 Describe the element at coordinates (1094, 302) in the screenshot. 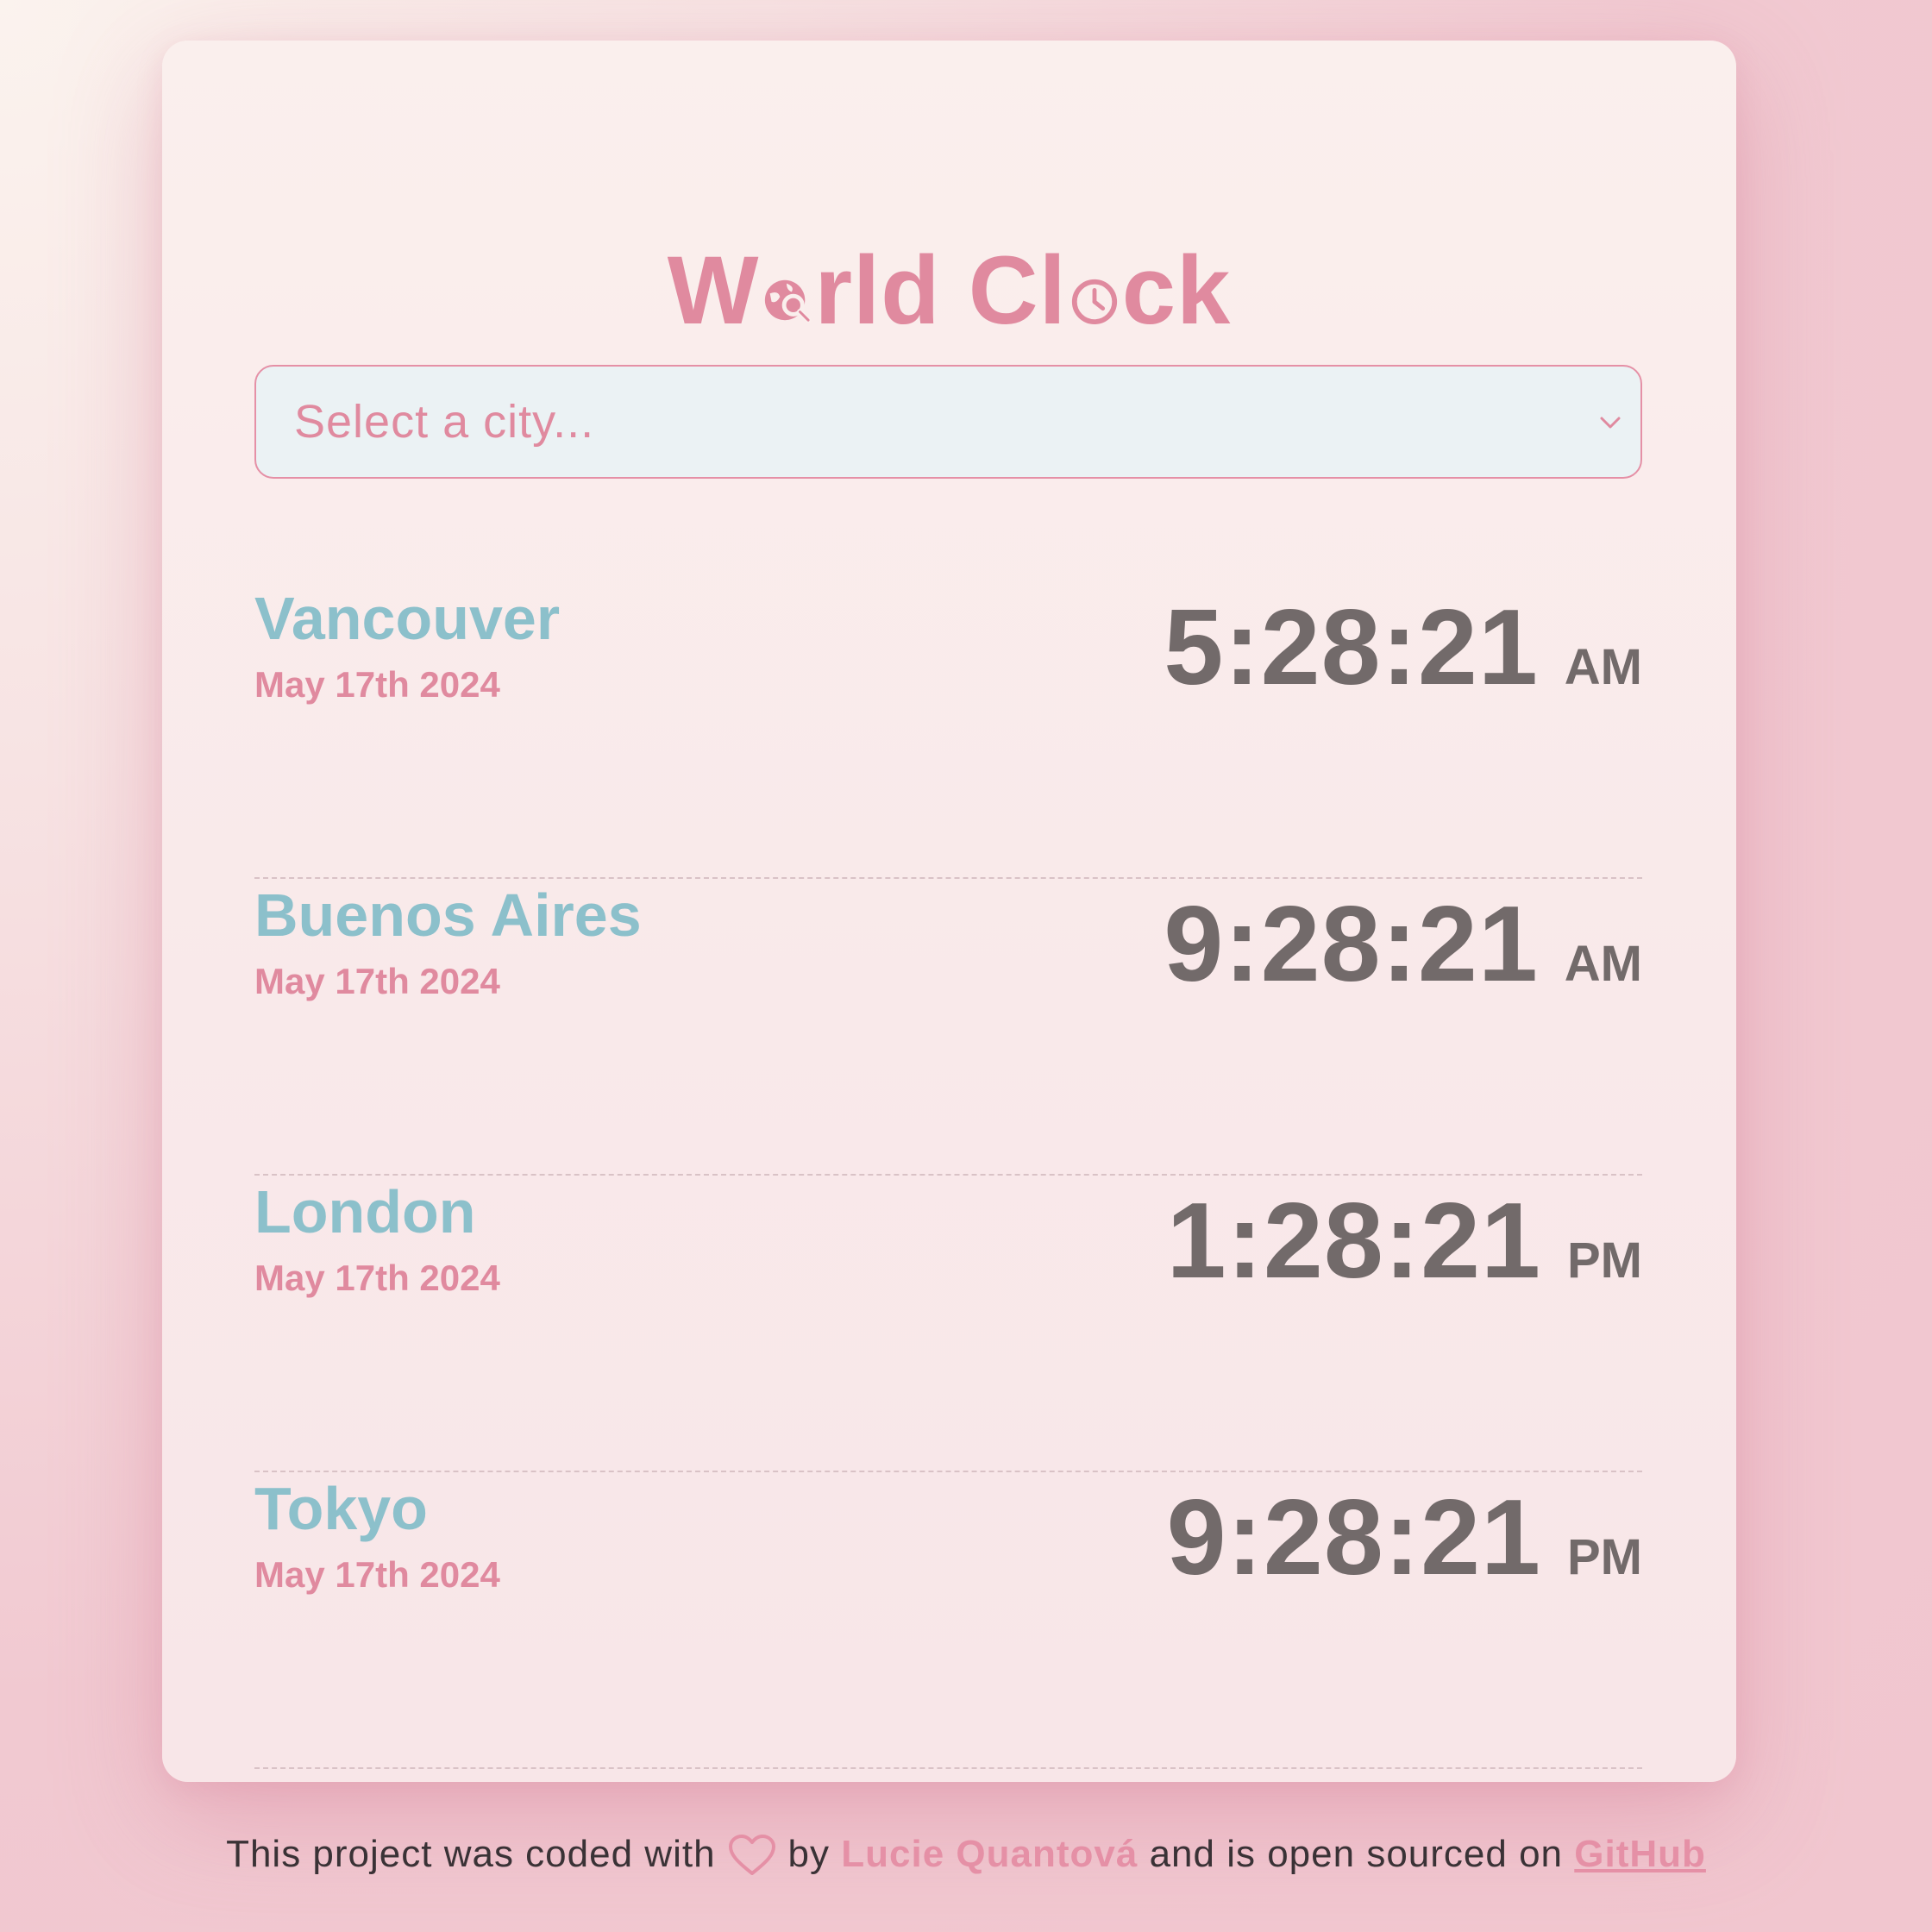

I see `clock-icon` at that location.